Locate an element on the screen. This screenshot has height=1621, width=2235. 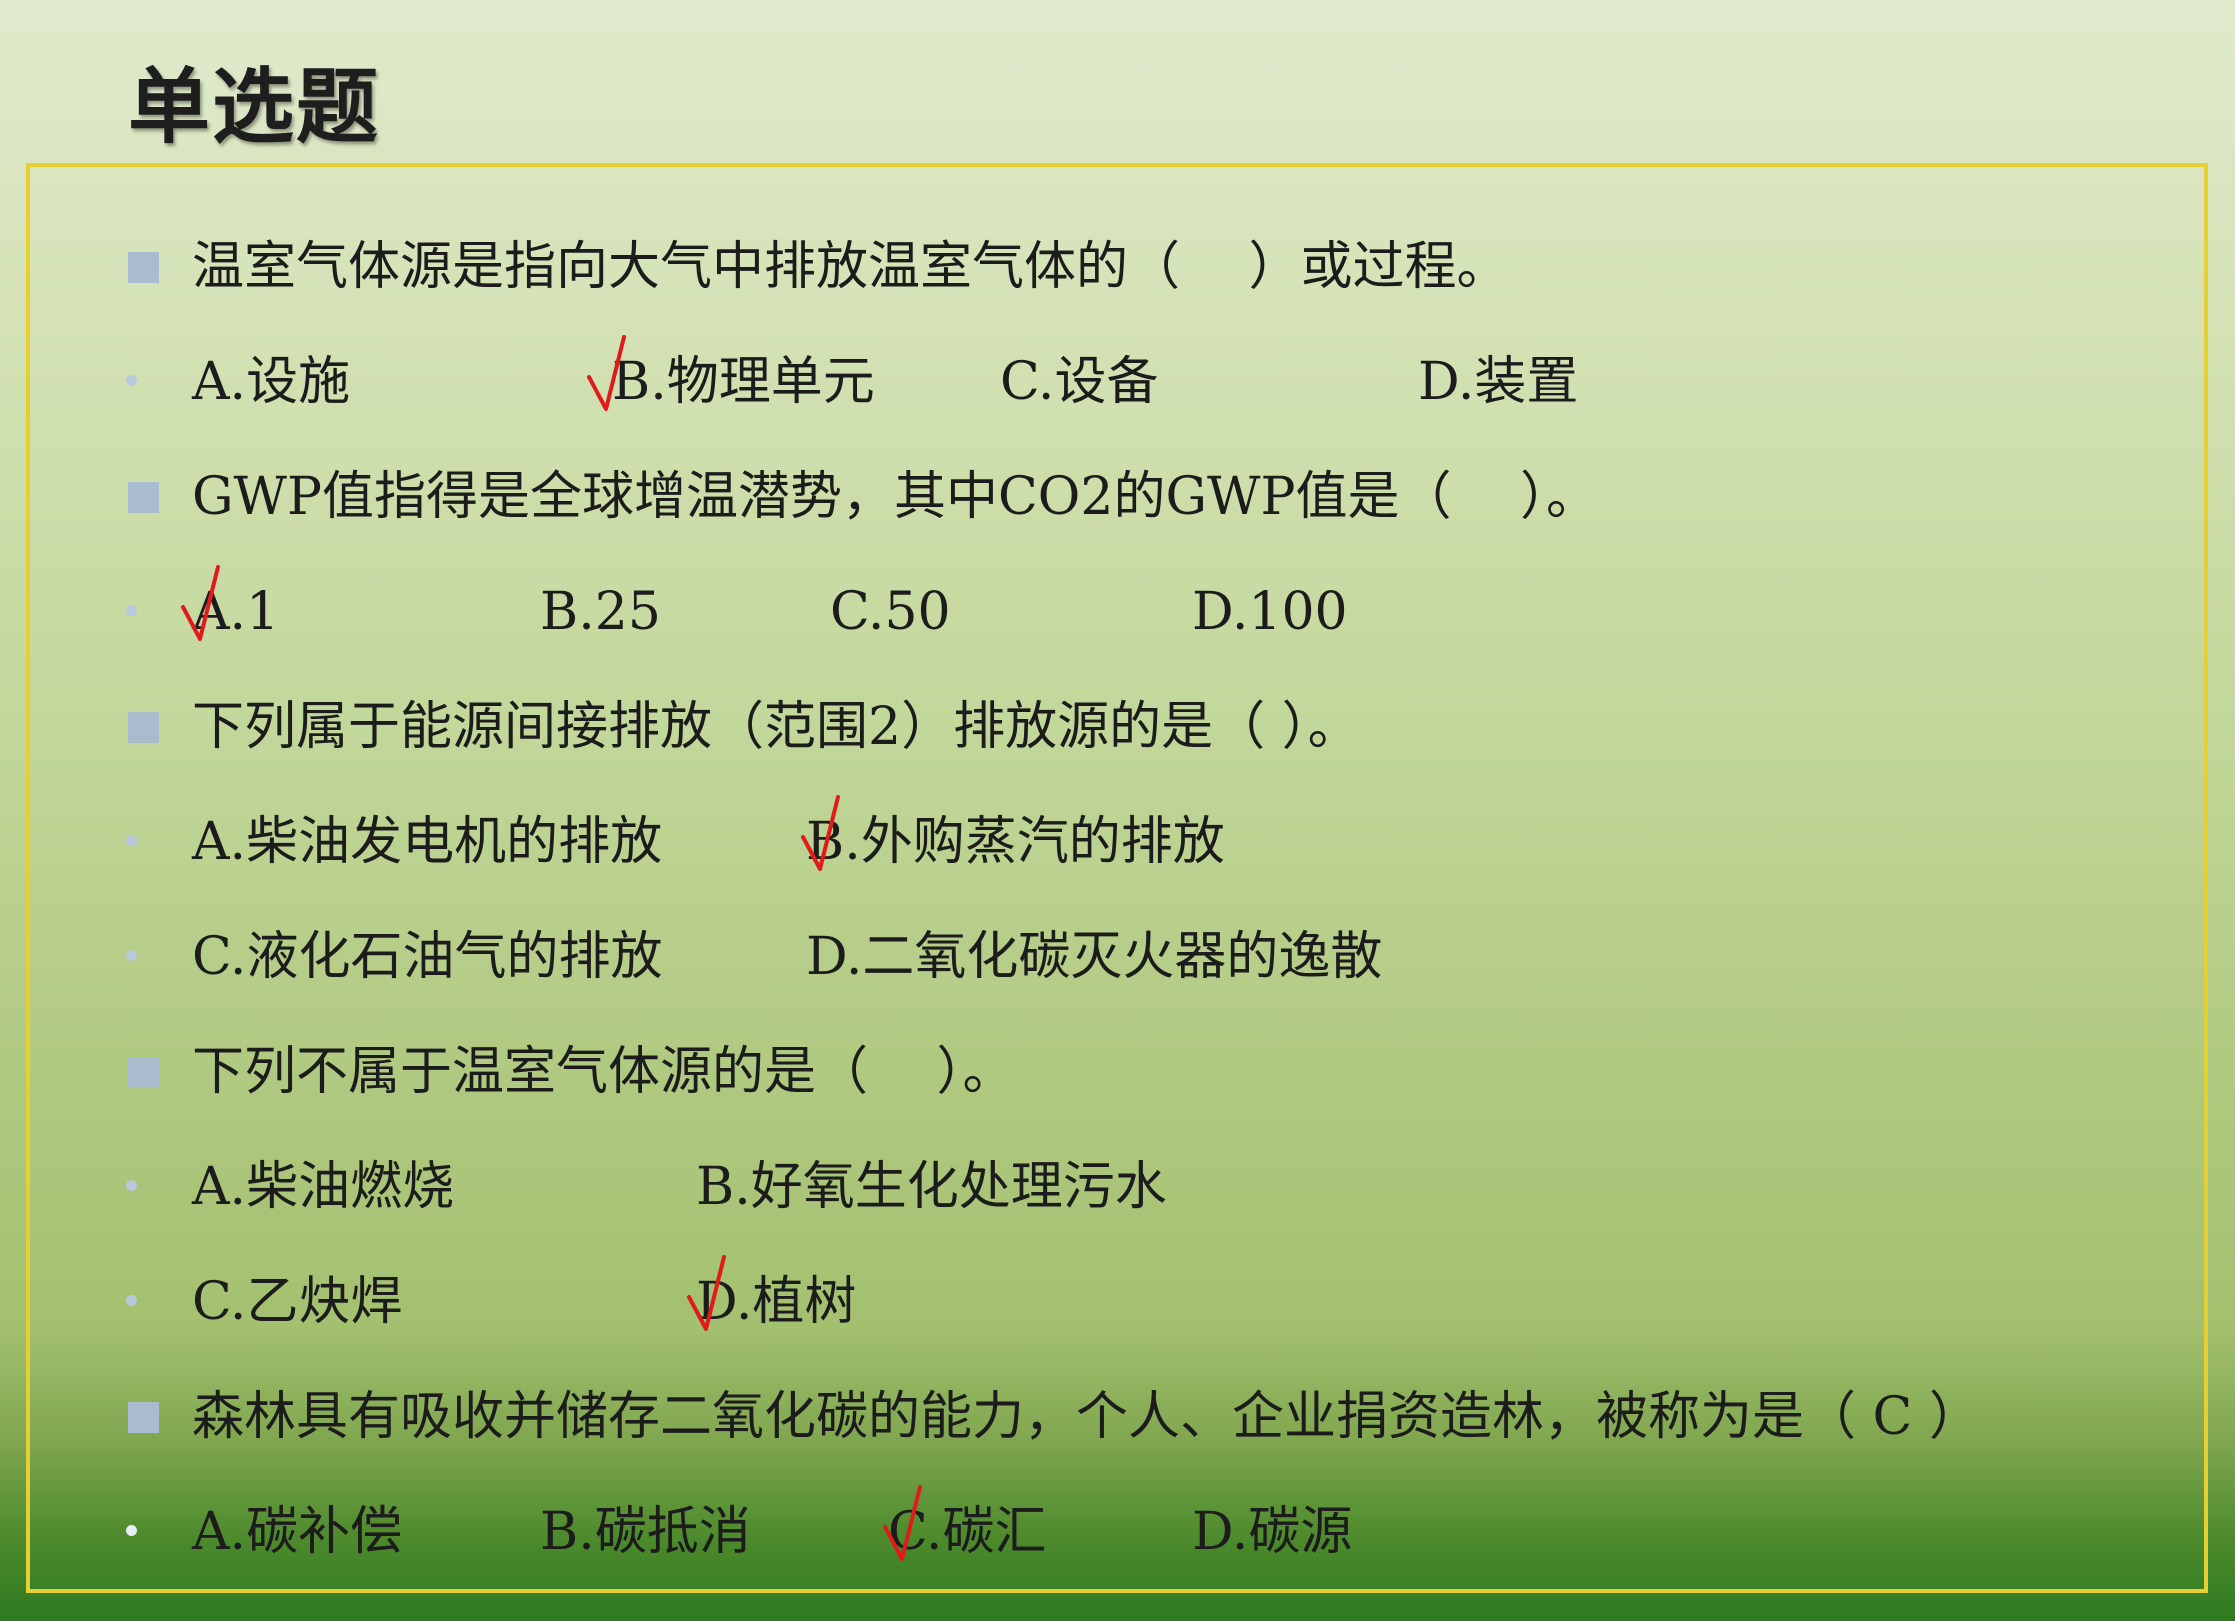
question-text: GWP值指得是全球增温潜势，其中CO2的GWP值是（ ）。 is located at coordinates (895, 497).